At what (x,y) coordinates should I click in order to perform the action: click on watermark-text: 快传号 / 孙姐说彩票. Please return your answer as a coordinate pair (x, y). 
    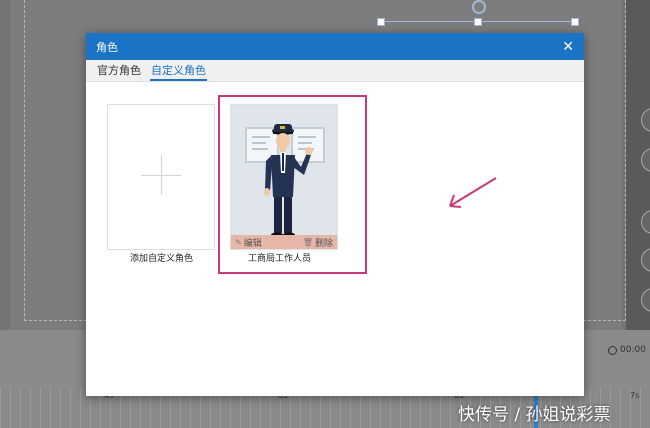
    Looking at the image, I should click on (534, 415).